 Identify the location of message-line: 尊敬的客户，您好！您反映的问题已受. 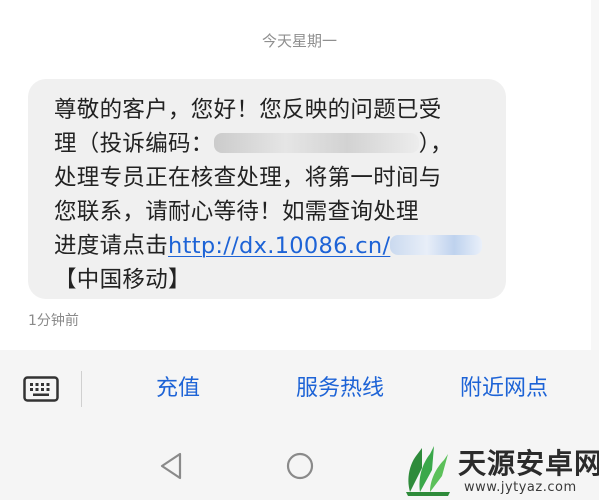
(248, 110).